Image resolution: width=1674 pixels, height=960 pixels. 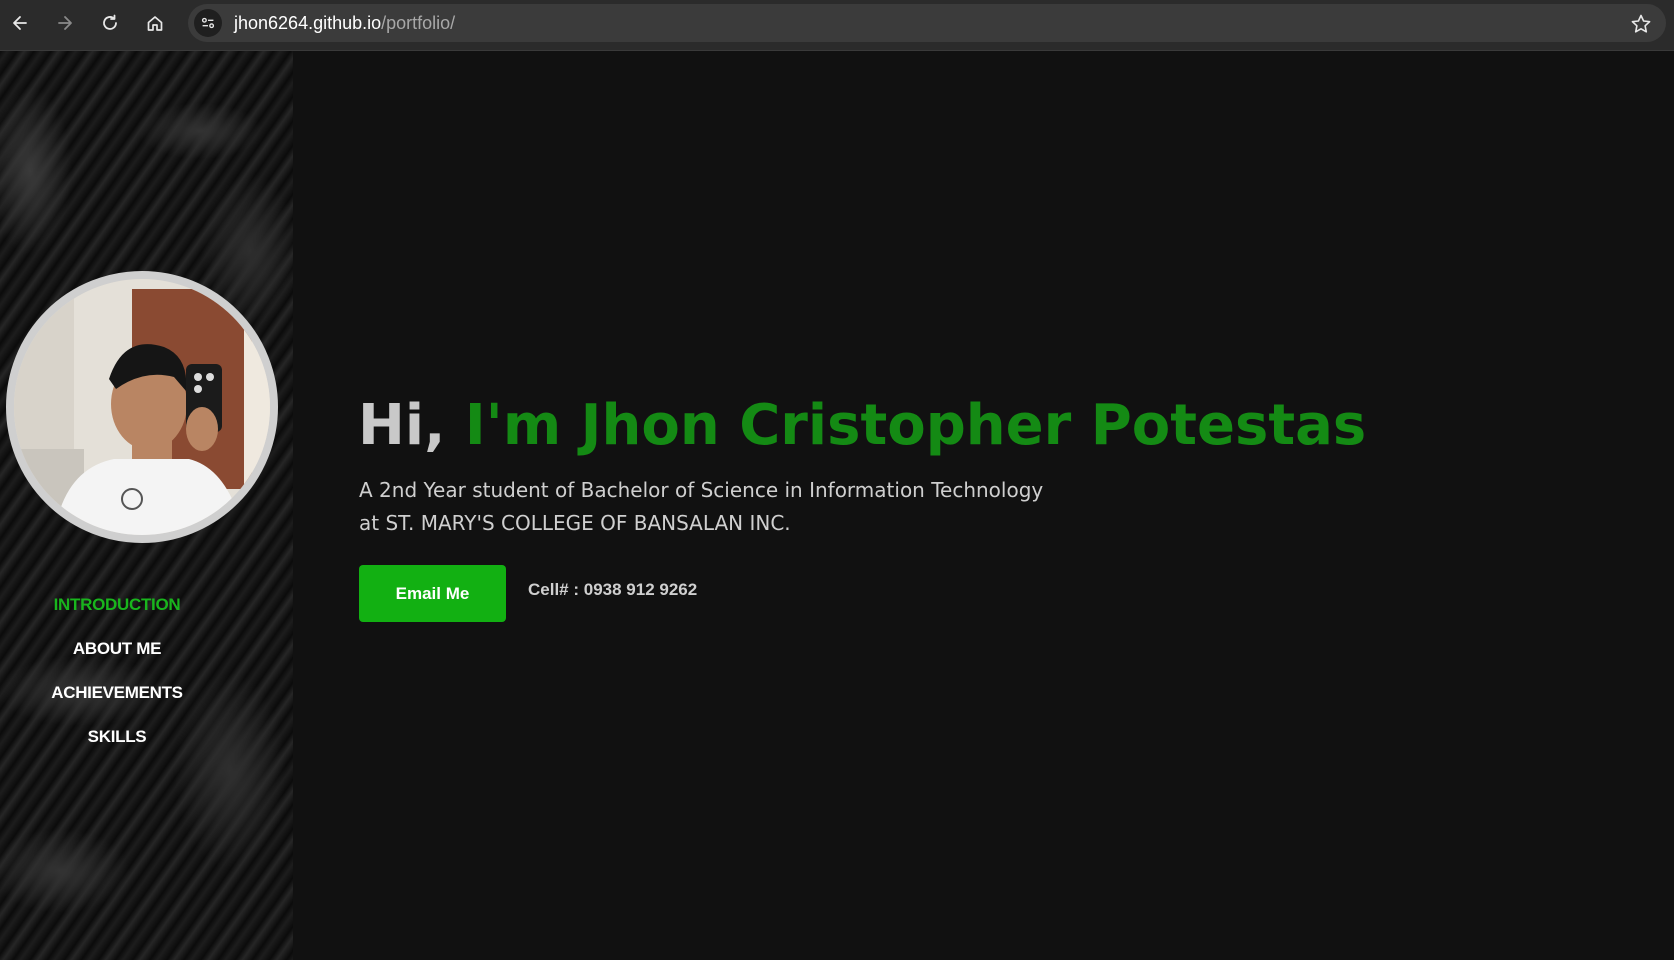 I want to click on sidebar-item-introduction: INTRODUCTION, so click(x=117, y=605).